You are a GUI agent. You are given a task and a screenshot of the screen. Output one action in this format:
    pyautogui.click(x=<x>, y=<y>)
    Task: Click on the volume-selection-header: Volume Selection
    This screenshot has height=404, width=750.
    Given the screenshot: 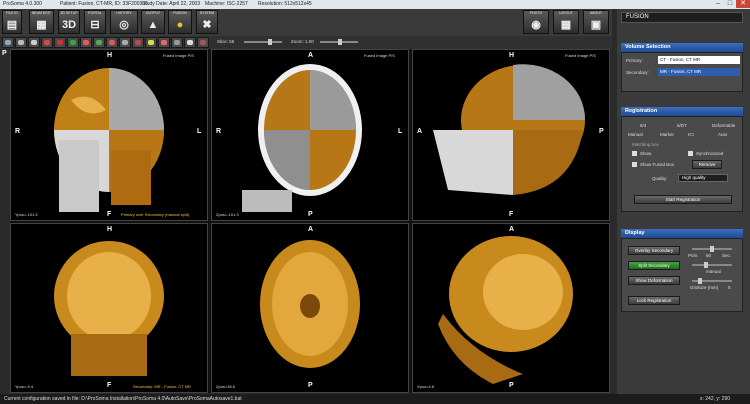 What is the action you would take?
    pyautogui.click(x=682, y=47)
    